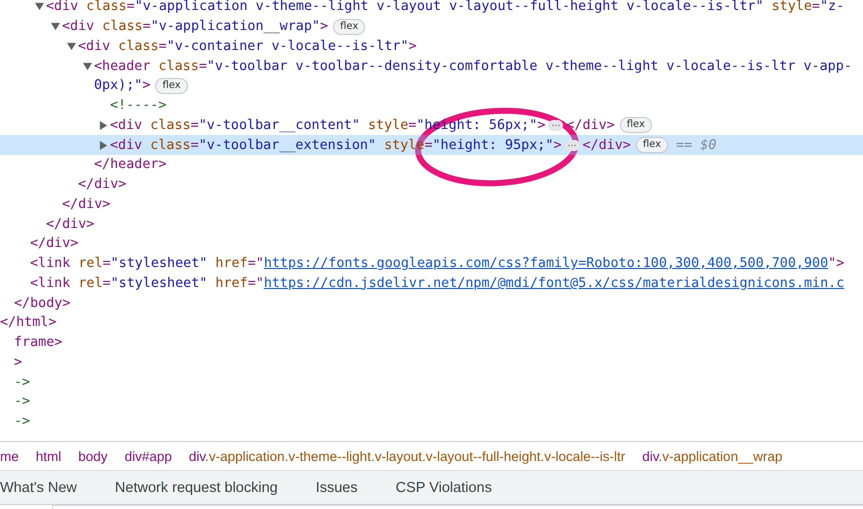  Describe the element at coordinates (443, 488) in the screenshot. I see `drawer-tab: CSP Violations` at that location.